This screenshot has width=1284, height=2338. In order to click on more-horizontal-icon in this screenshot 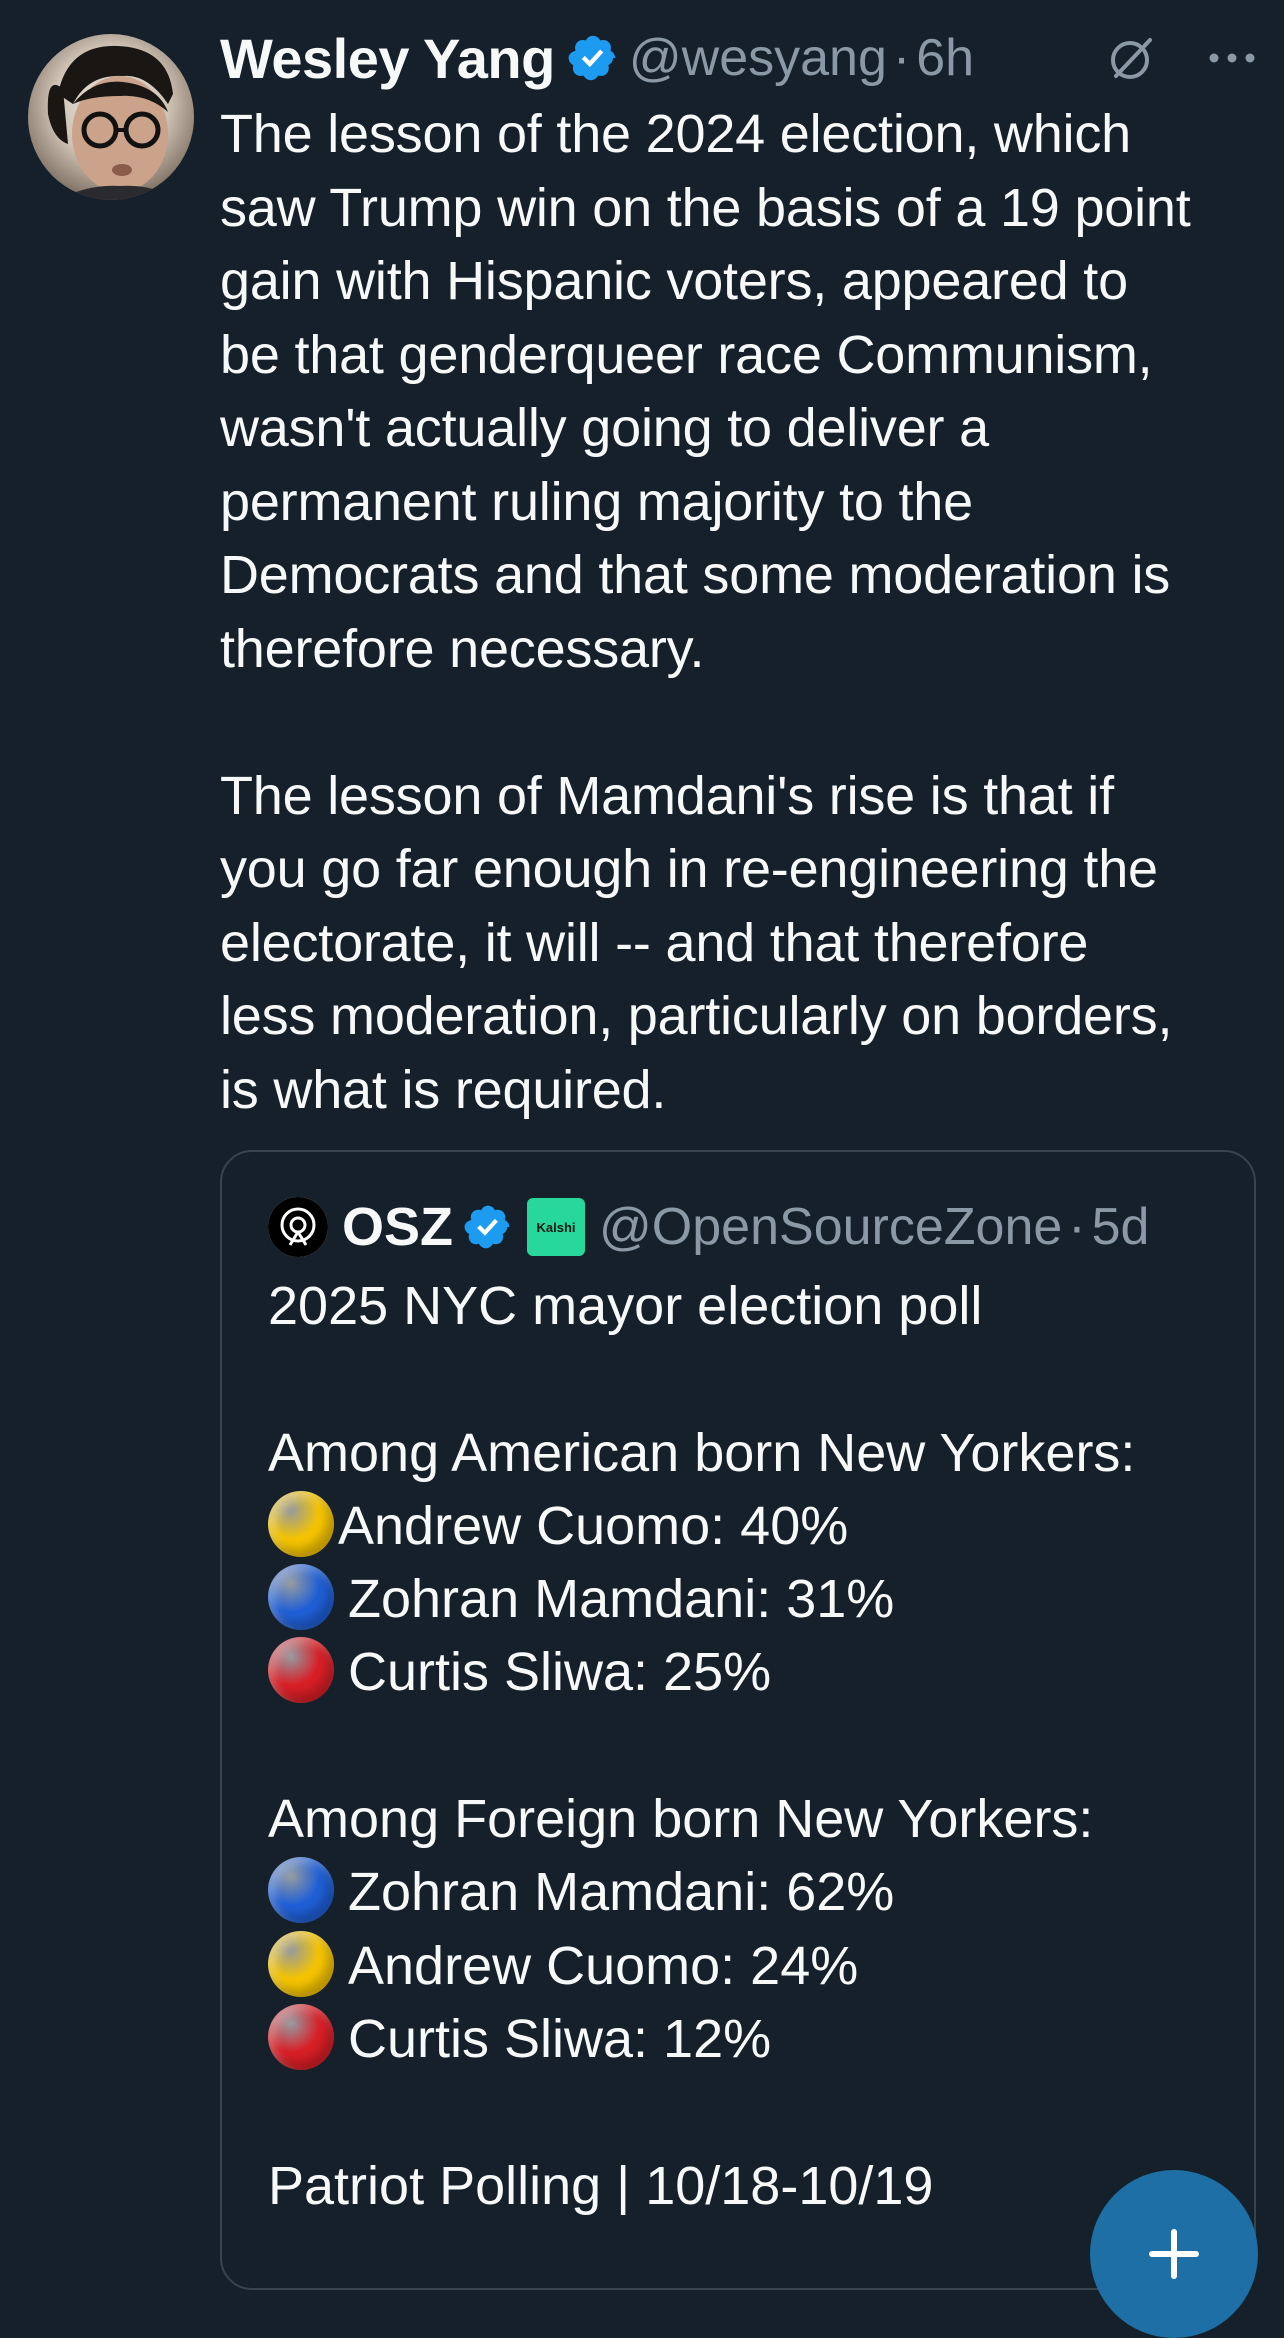, I will do `click(1232, 58)`.